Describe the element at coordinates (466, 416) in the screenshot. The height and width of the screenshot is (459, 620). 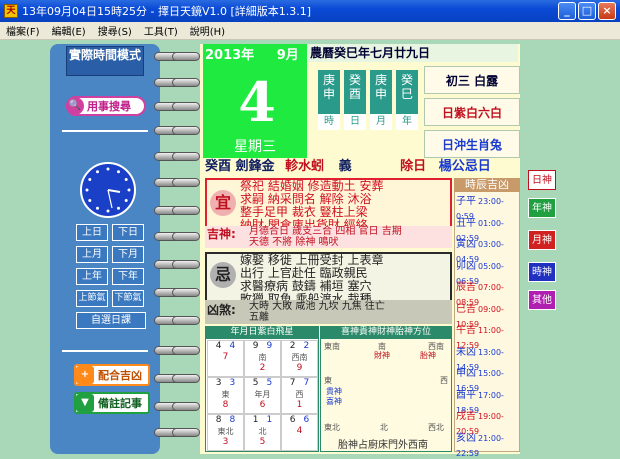
I see `hour-name: 戌吉` at that location.